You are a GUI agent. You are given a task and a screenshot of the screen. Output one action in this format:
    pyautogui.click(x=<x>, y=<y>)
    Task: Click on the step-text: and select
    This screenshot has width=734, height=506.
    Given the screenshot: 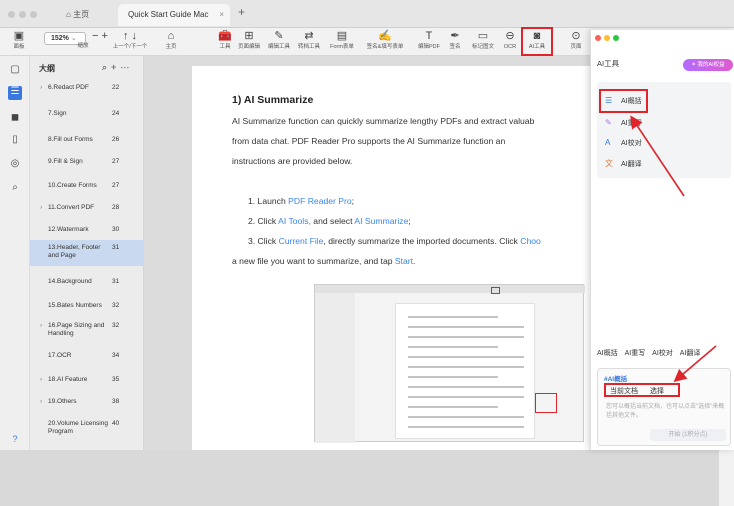 What is the action you would take?
    pyautogui.click(x=332, y=221)
    